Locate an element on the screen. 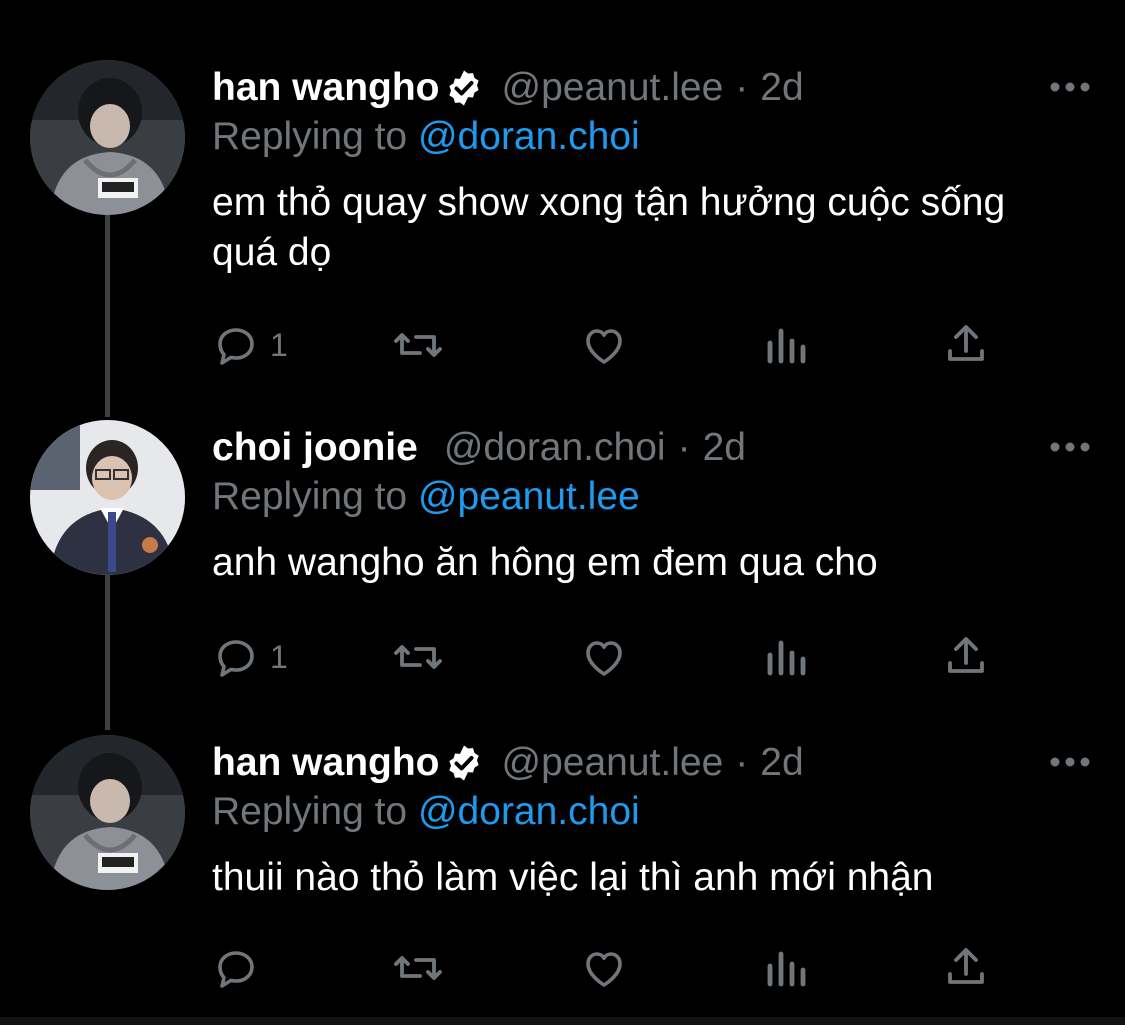  handle: @doran.choi is located at coordinates (555, 448).